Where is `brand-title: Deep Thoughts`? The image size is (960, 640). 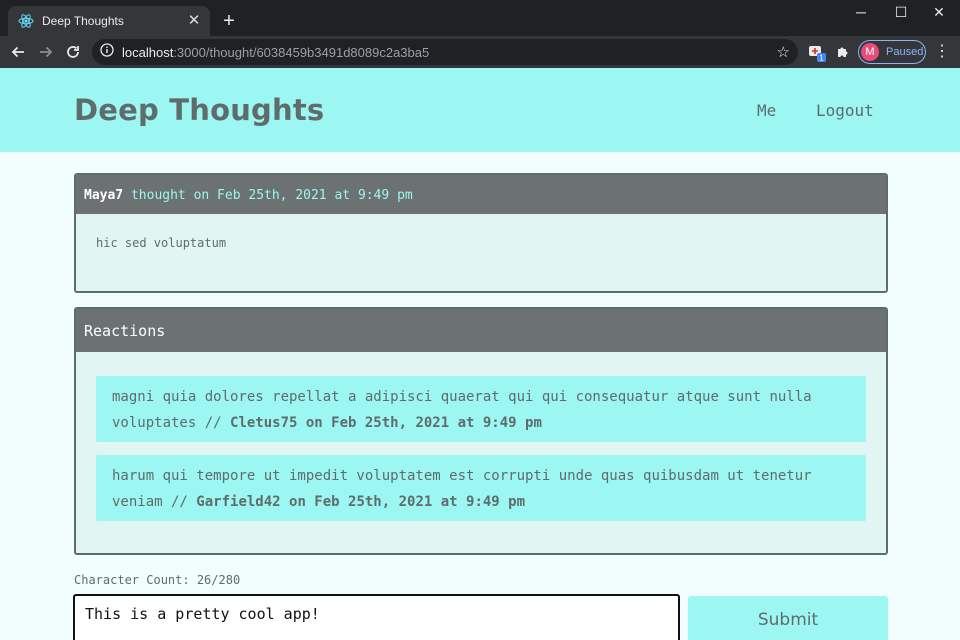 brand-title: Deep Thoughts is located at coordinates (199, 110).